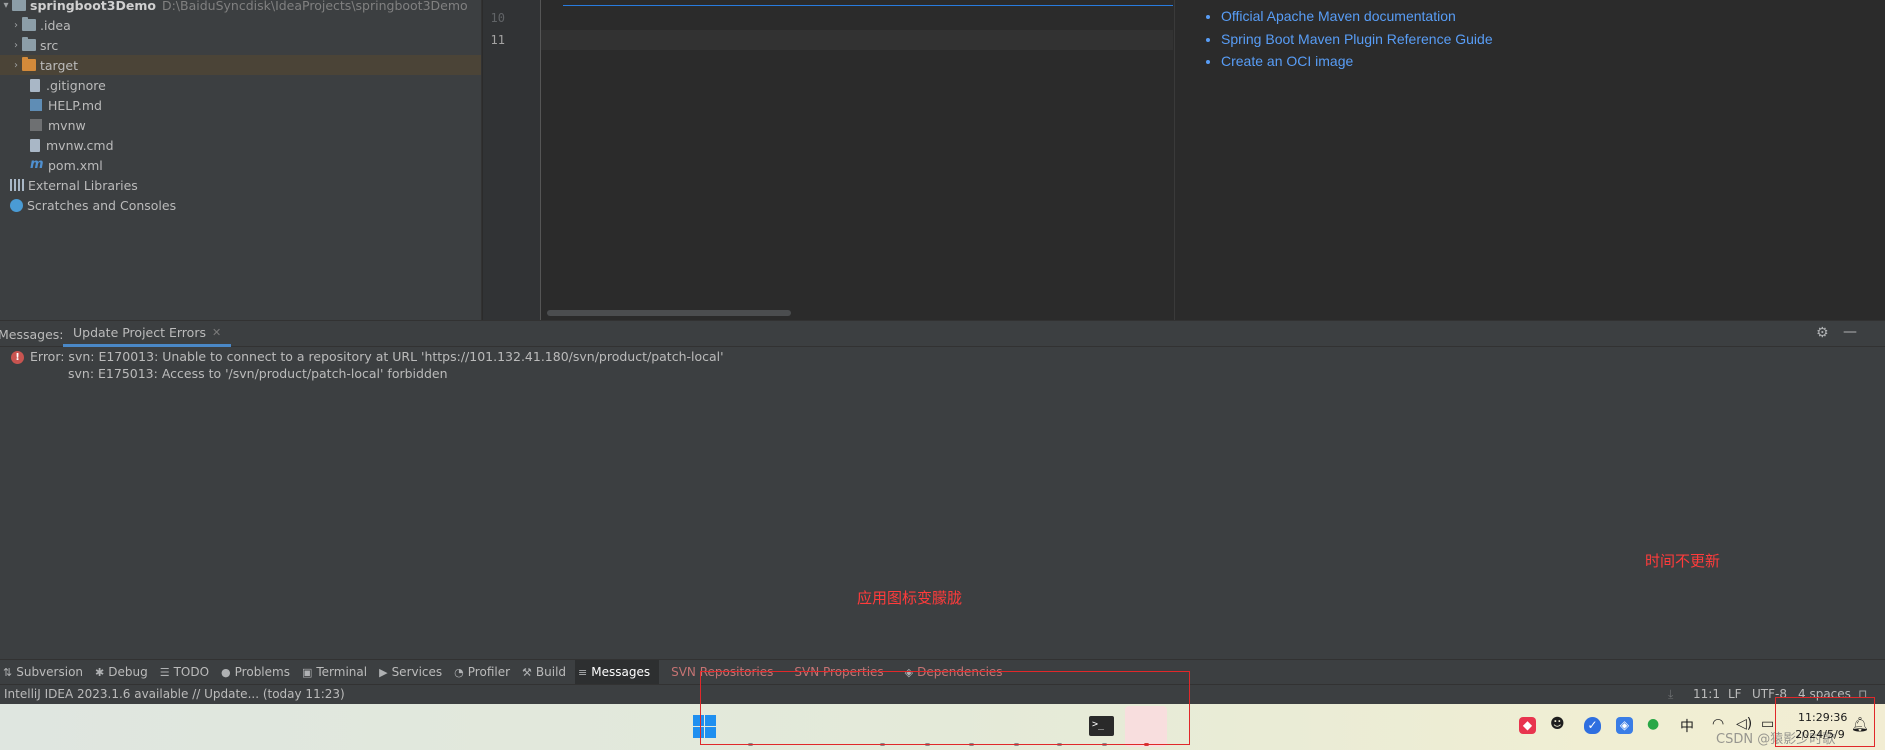 The width and height of the screenshot is (1885, 750). What do you see at coordinates (128, 672) in the screenshot?
I see `tab-label: Debug` at bounding box center [128, 672].